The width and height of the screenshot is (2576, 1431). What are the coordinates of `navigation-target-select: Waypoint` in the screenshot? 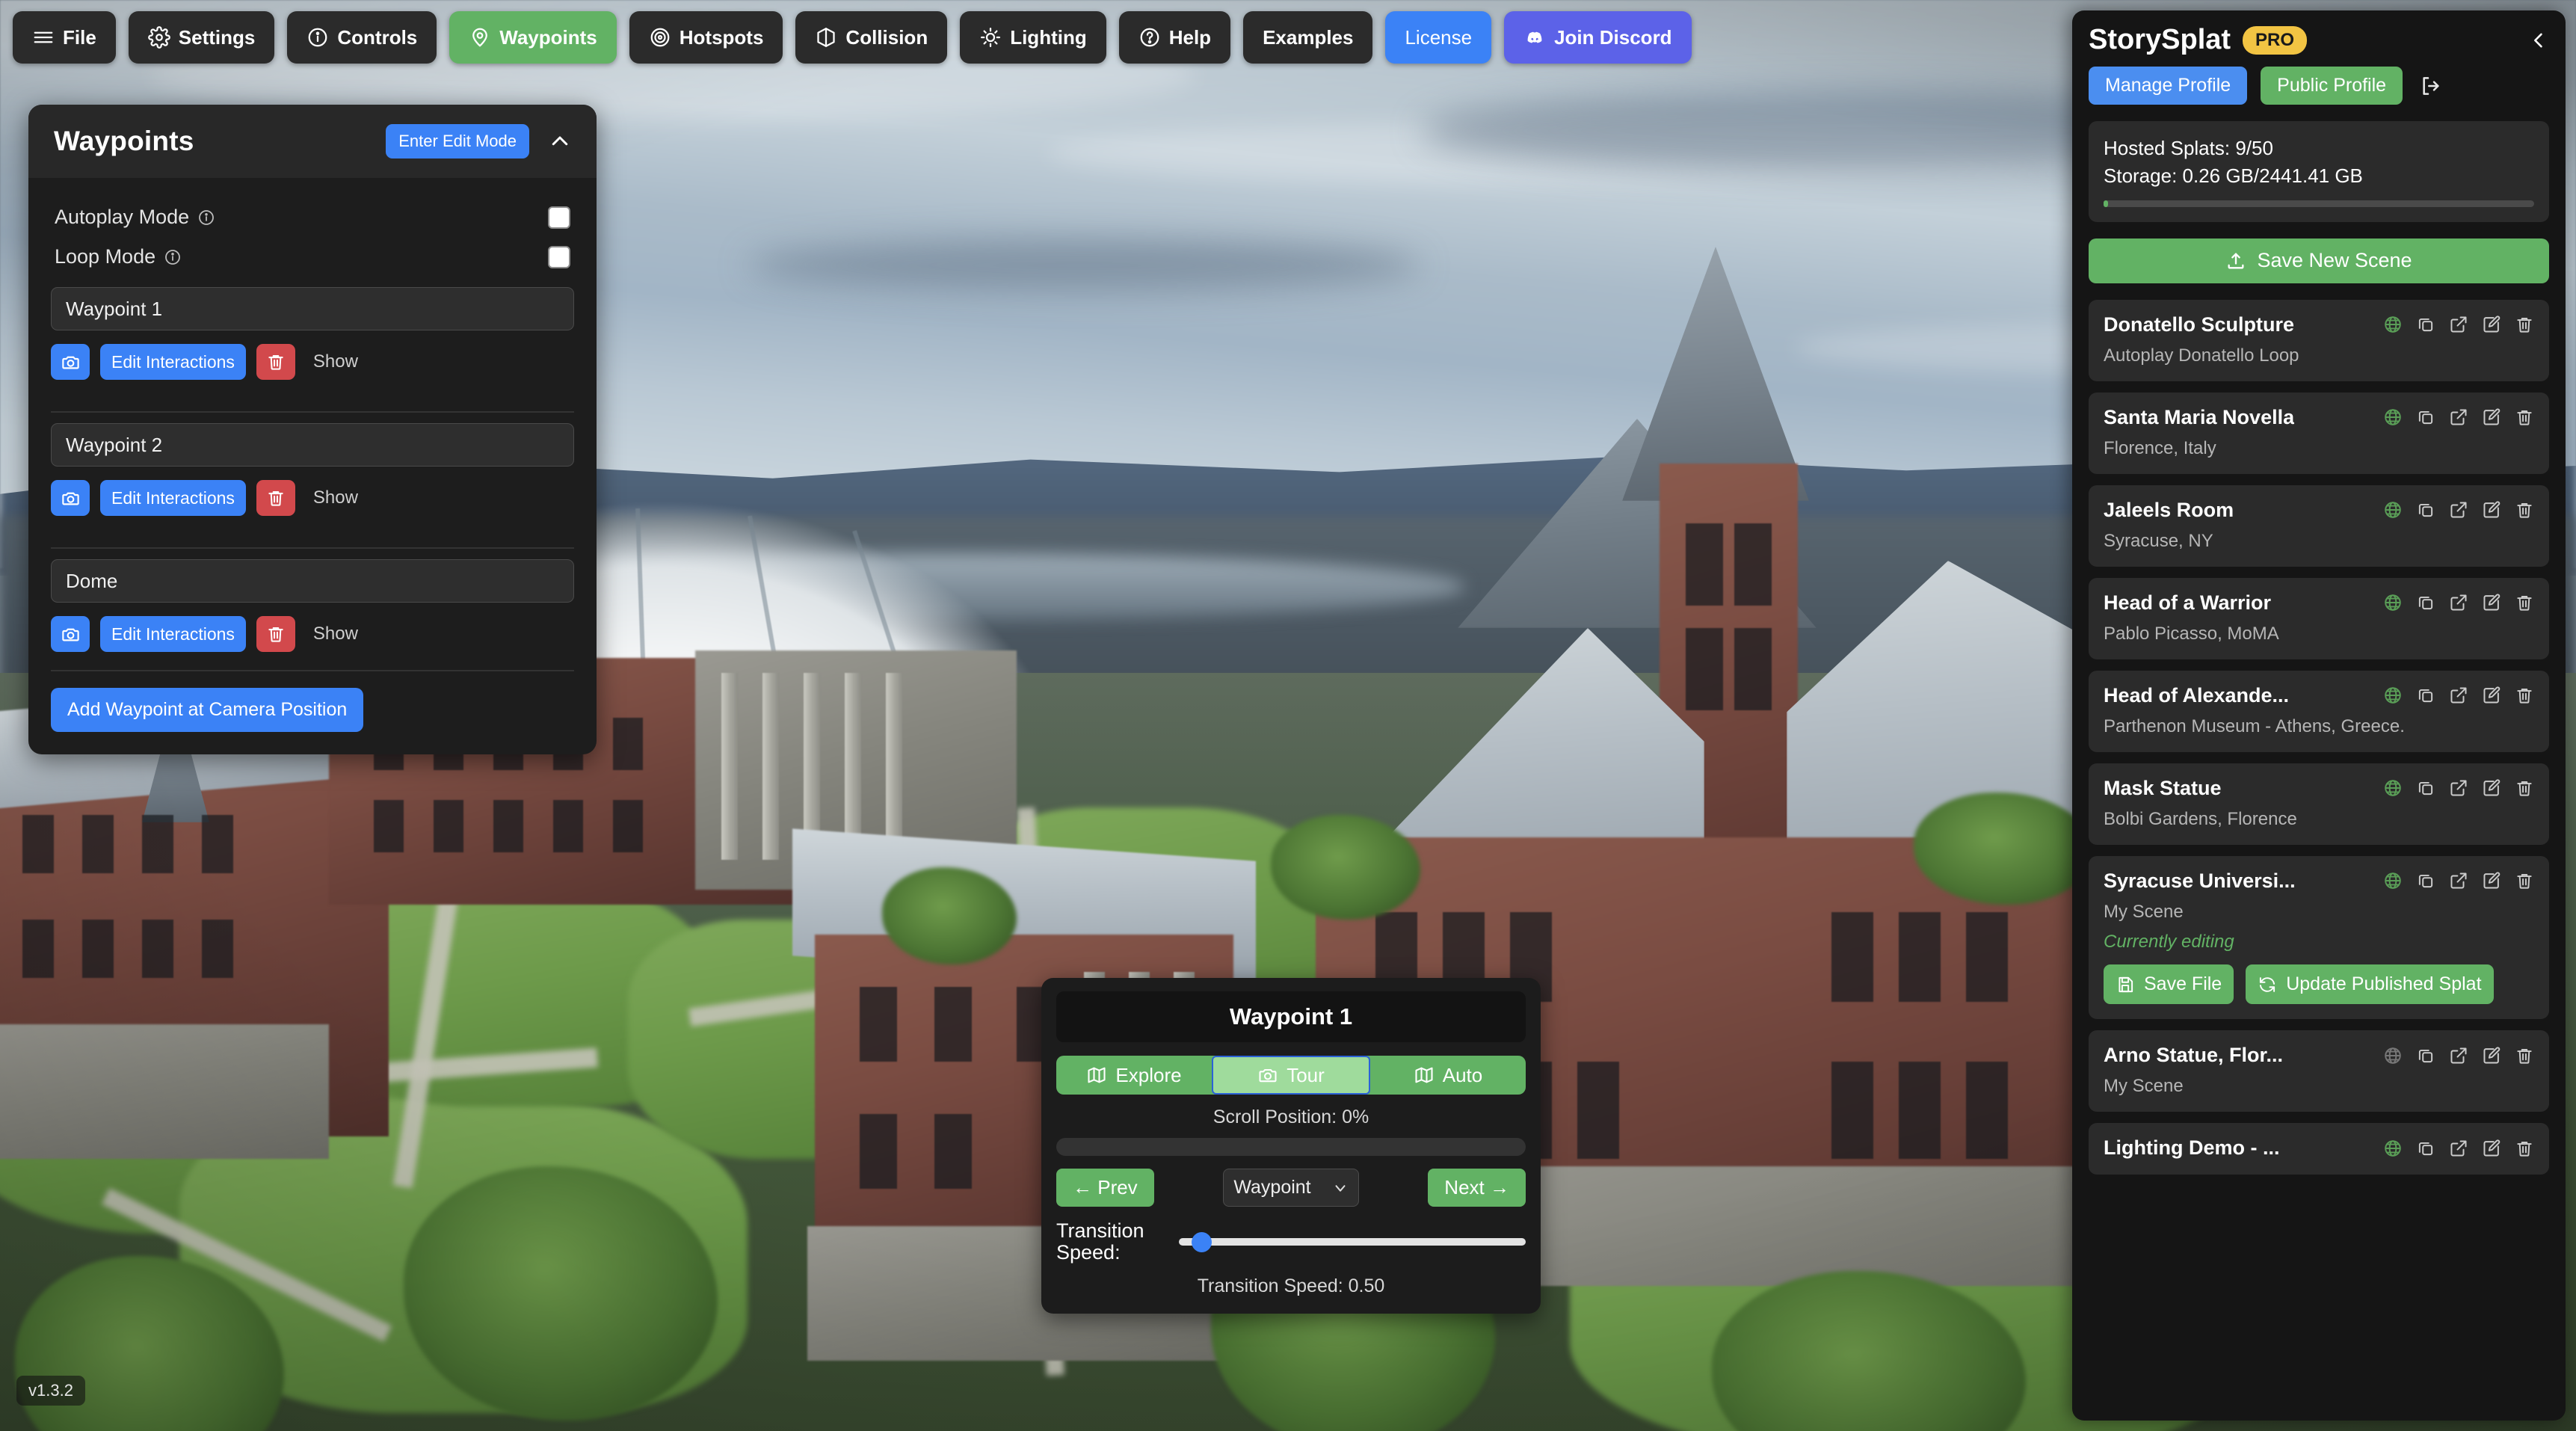 It's located at (1291, 1188).